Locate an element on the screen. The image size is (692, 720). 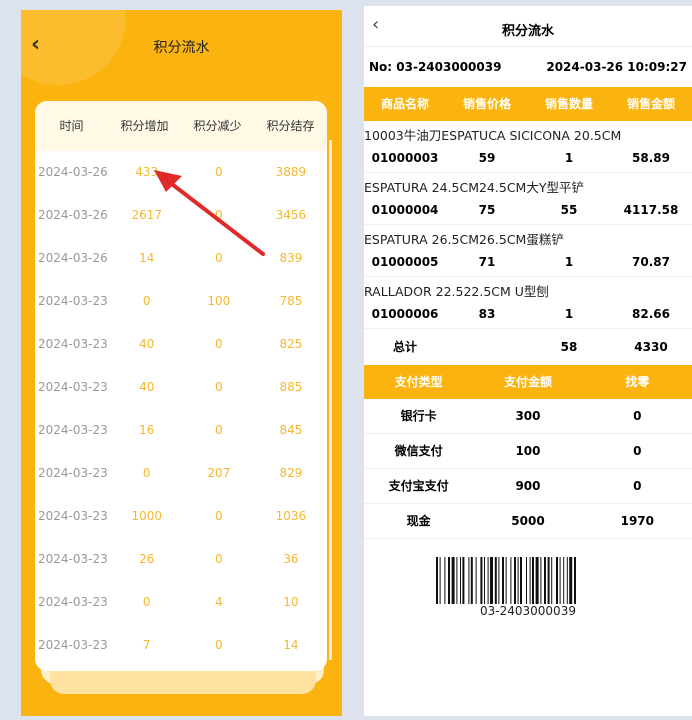
item-price: 71 is located at coordinates (487, 262).